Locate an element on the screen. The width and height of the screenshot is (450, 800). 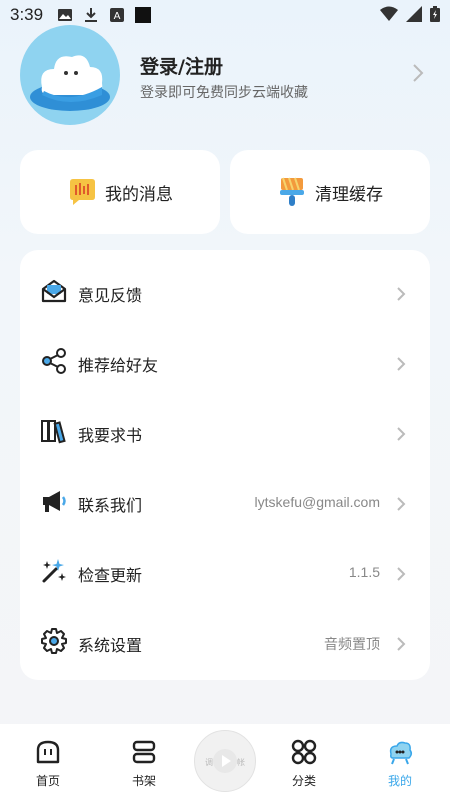
brush-icon is located at coordinates (292, 191).